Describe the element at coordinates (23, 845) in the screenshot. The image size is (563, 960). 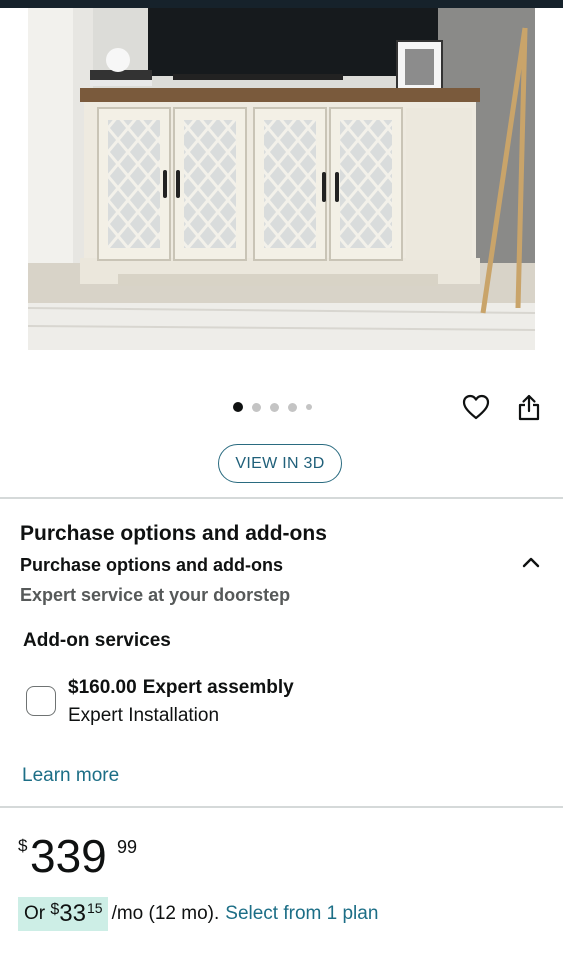
I see `price-currency: $` at that location.